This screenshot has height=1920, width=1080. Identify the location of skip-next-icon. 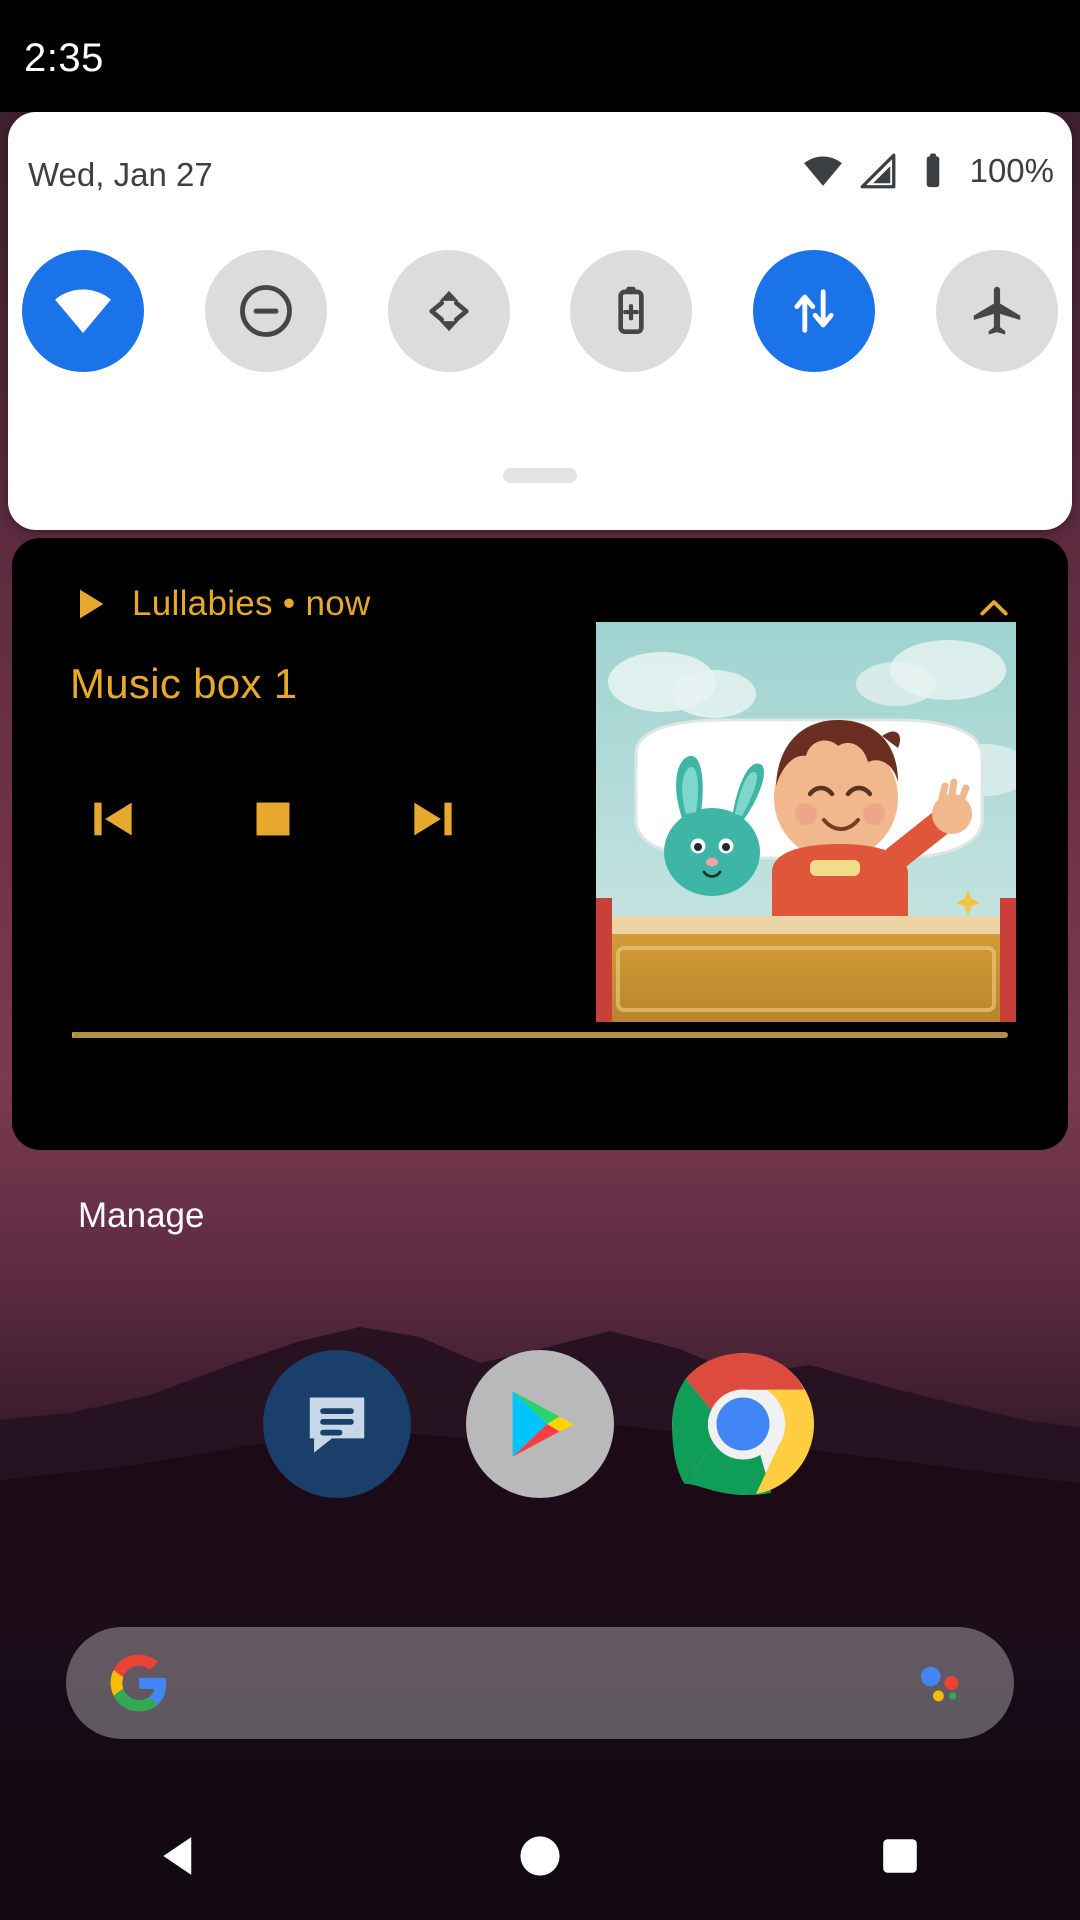
(433, 819).